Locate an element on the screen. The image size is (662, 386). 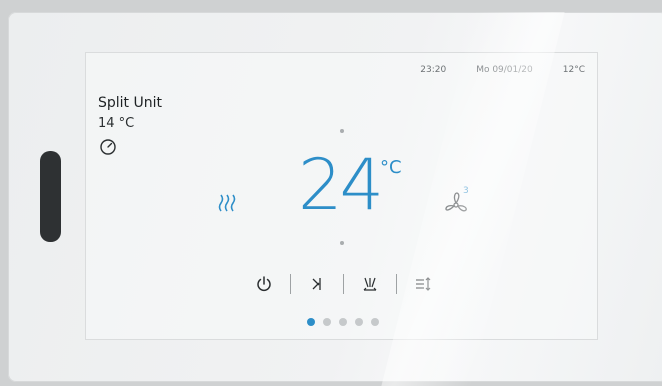
status-bar: 23:20 Mo 09/01/20 12°C is located at coordinates (502, 70).